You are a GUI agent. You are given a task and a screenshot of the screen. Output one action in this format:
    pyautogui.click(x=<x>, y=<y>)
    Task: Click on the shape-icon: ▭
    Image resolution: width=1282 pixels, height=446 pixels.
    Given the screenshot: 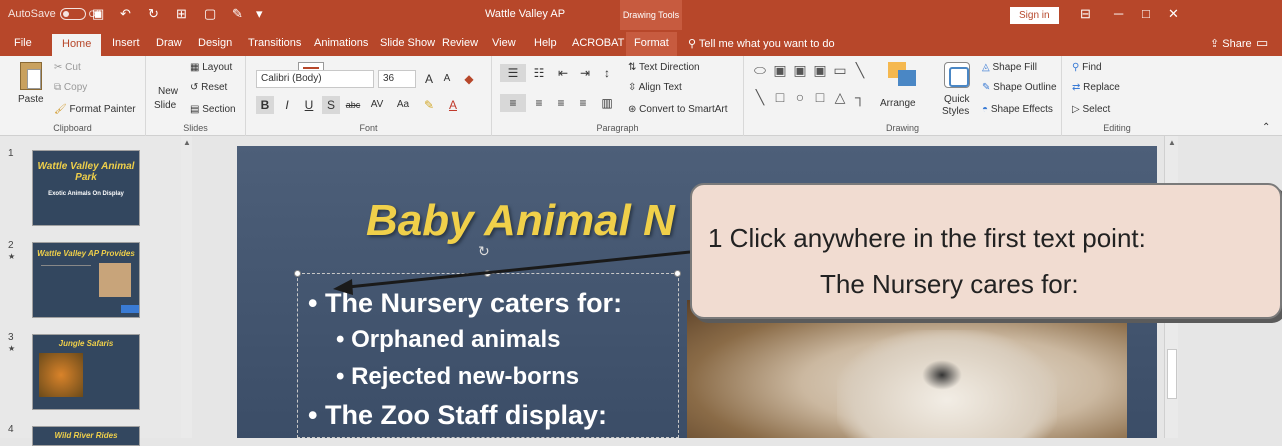 What is the action you would take?
    pyautogui.click(x=840, y=73)
    